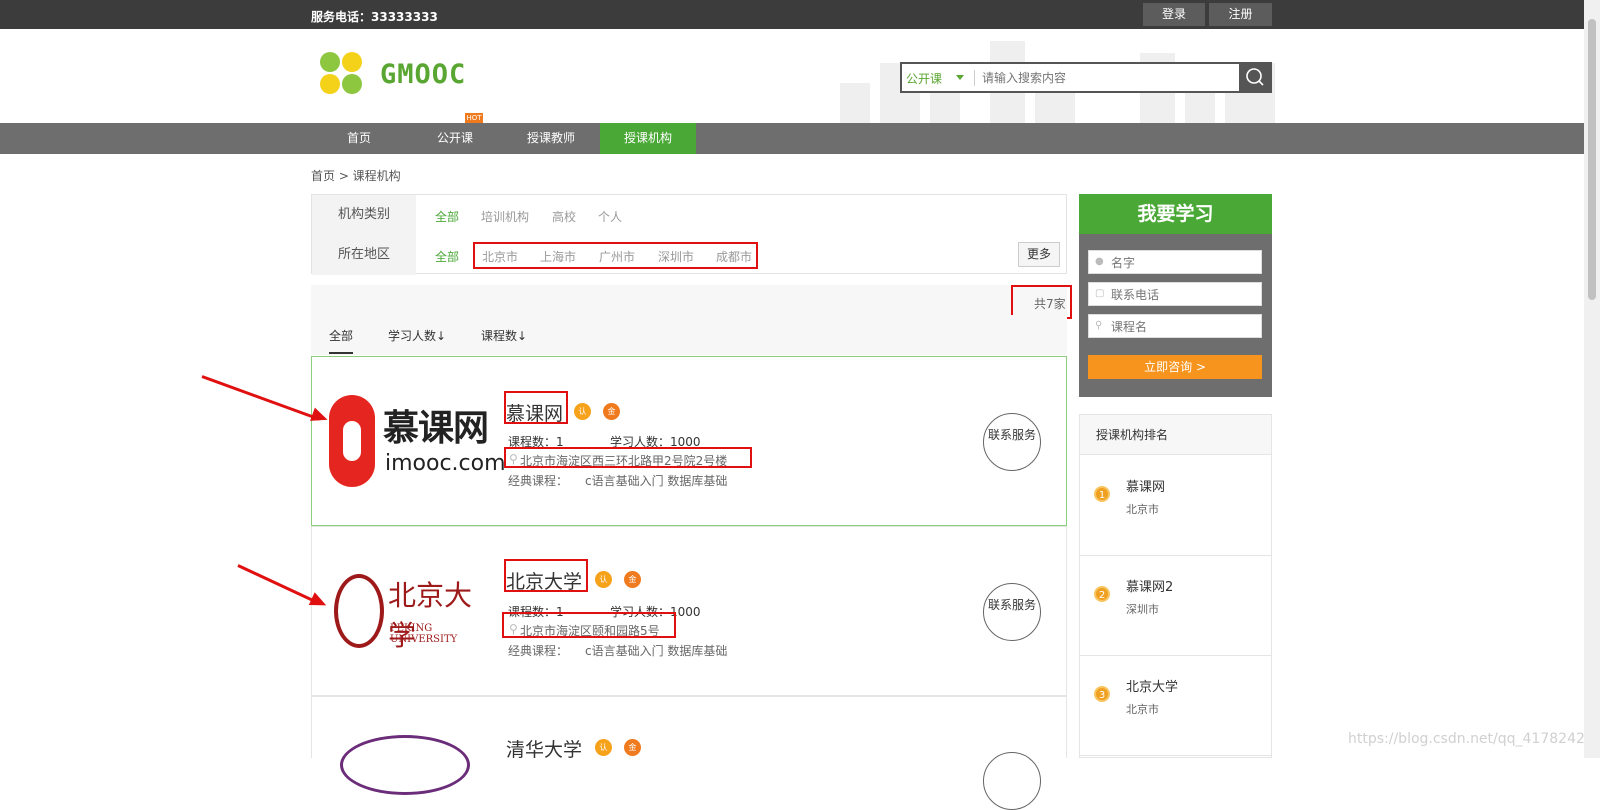 This screenshot has height=810, width=1600. I want to click on sort-tabs: 全部 学习人数↓ 课程数↓, so click(689, 335).